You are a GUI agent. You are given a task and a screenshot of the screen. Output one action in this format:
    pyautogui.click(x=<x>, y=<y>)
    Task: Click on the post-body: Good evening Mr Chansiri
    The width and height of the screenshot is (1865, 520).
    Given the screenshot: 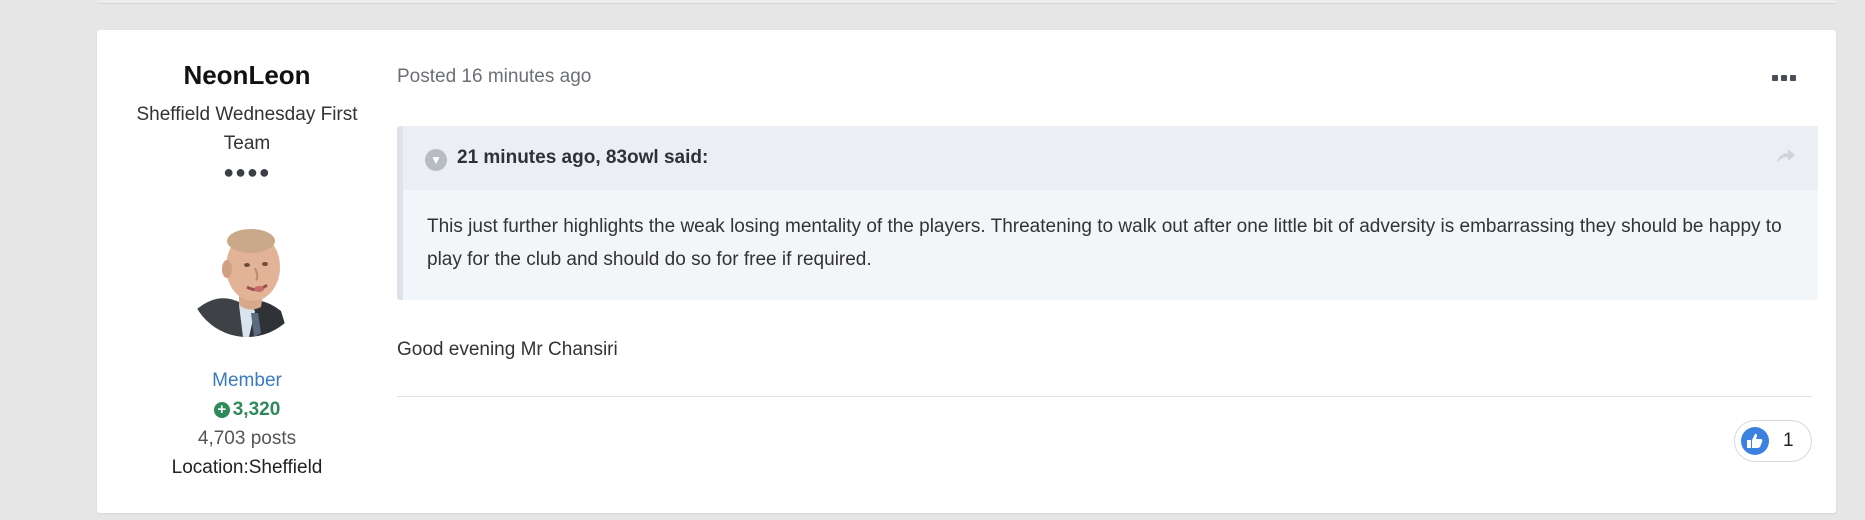 What is the action you would take?
    pyautogui.click(x=507, y=349)
    